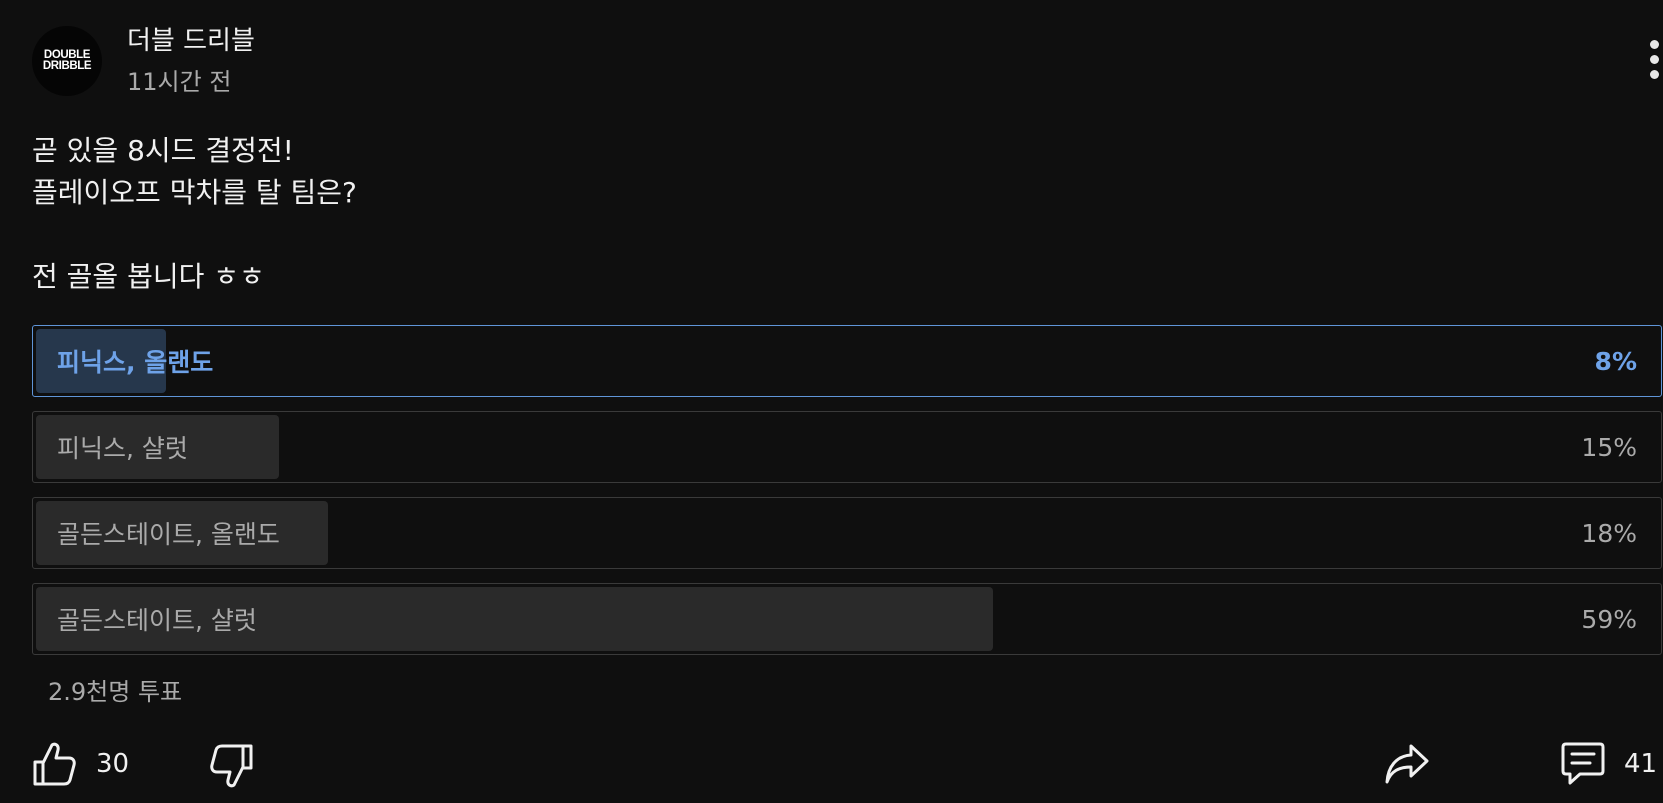  What do you see at coordinates (115, 692) in the screenshot?
I see `poll-vote-count: 2.9천명 투표` at bounding box center [115, 692].